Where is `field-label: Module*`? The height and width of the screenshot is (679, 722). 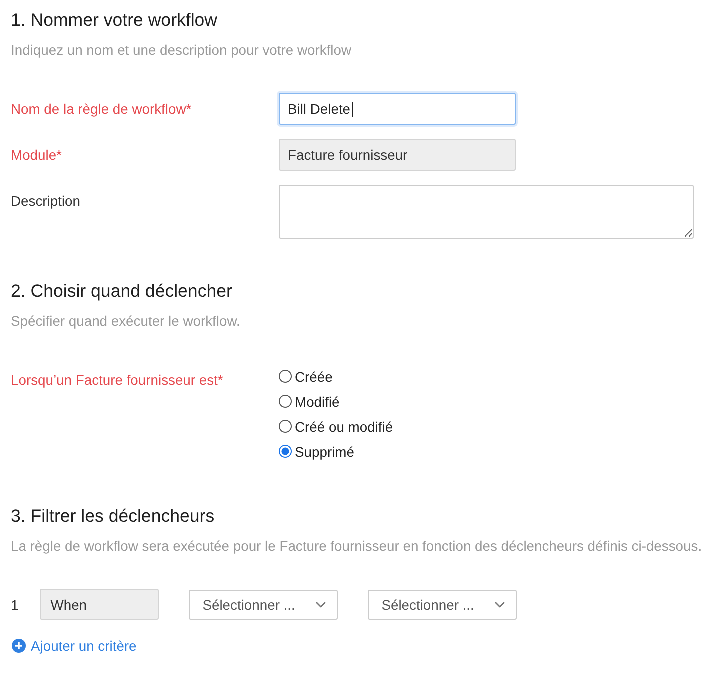 field-label: Module* is located at coordinates (36, 155).